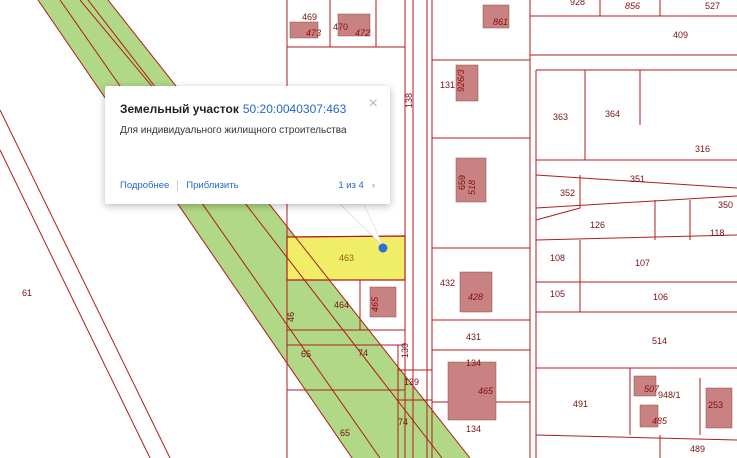 The height and width of the screenshot is (458, 737). What do you see at coordinates (557, 294) in the screenshot?
I see `label-105: 105` at bounding box center [557, 294].